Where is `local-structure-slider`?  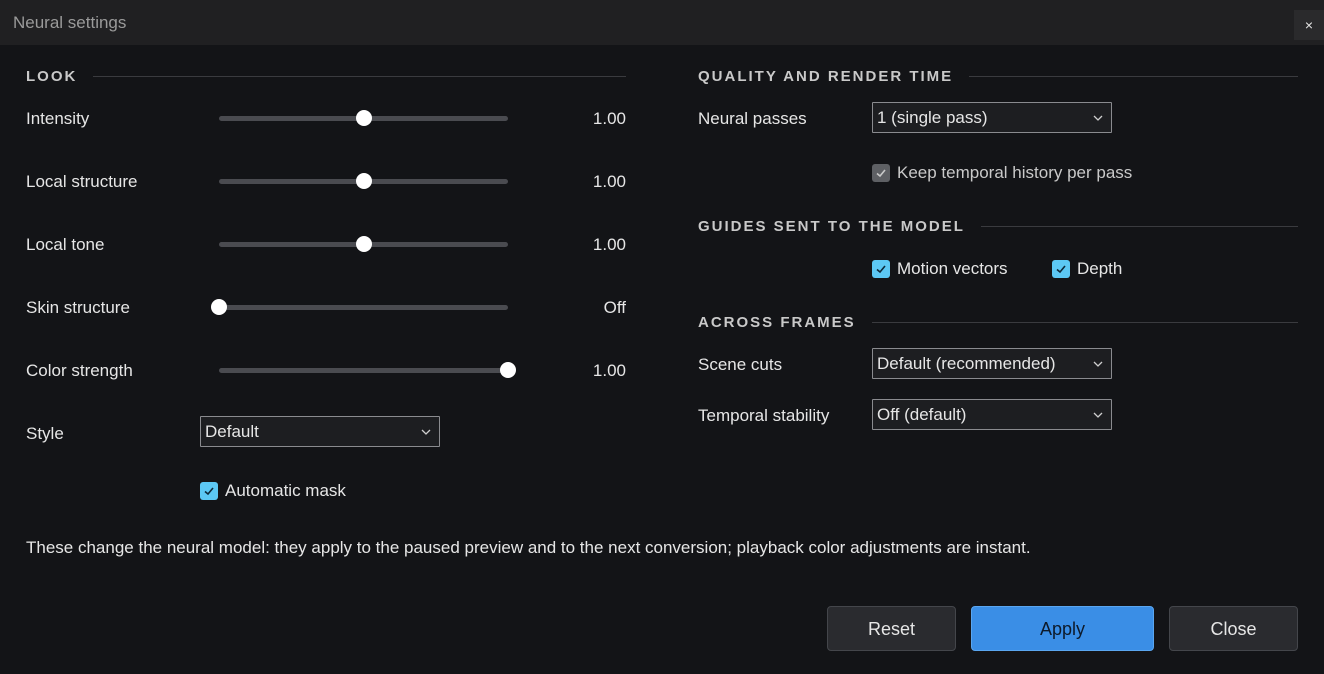 local-structure-slider is located at coordinates (363, 181).